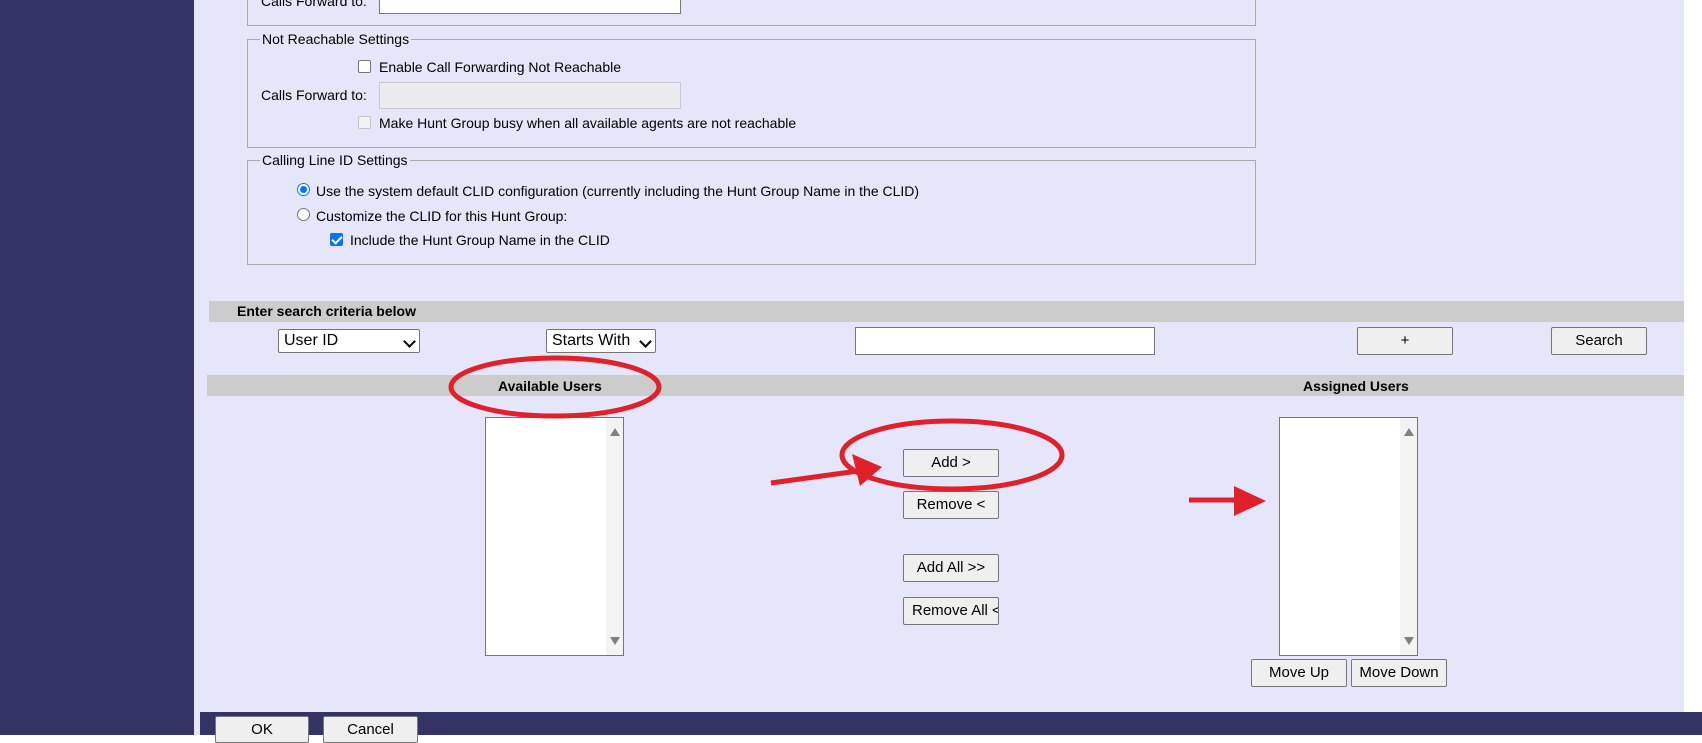  I want to click on enable-not-reachable-label: Enable Call Forwarding Not Reachable, so click(500, 67).